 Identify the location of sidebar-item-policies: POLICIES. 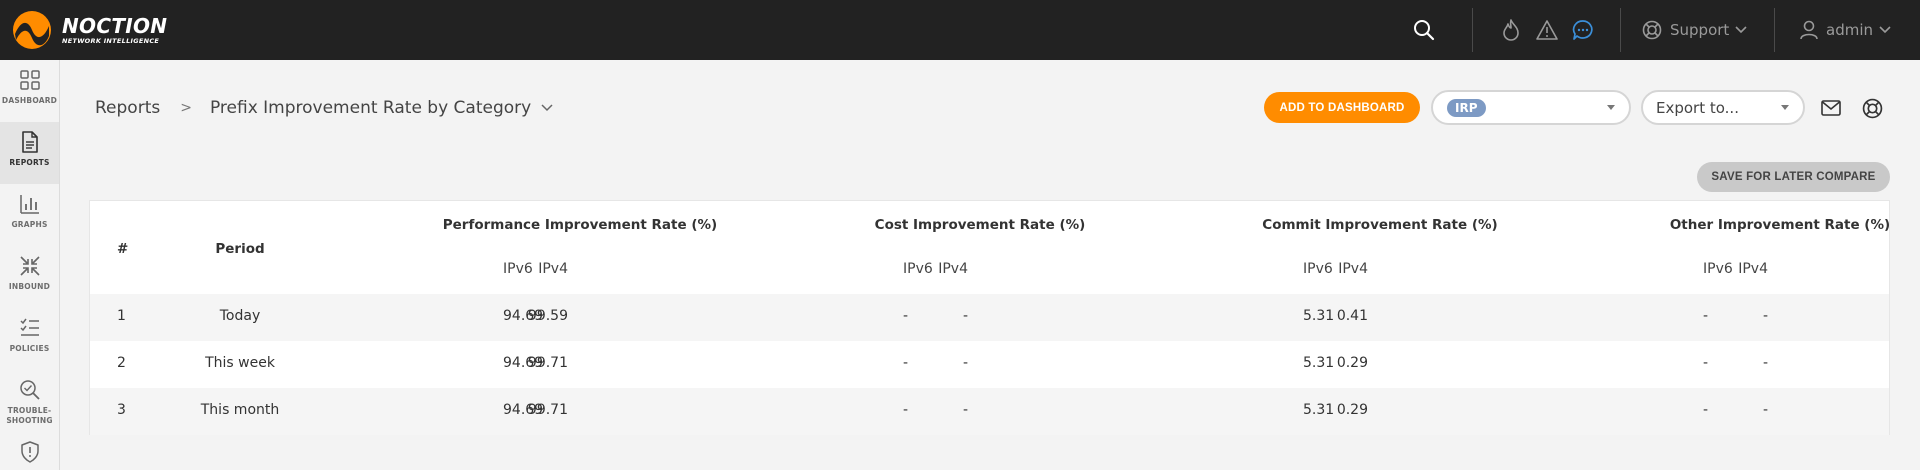
(29, 339).